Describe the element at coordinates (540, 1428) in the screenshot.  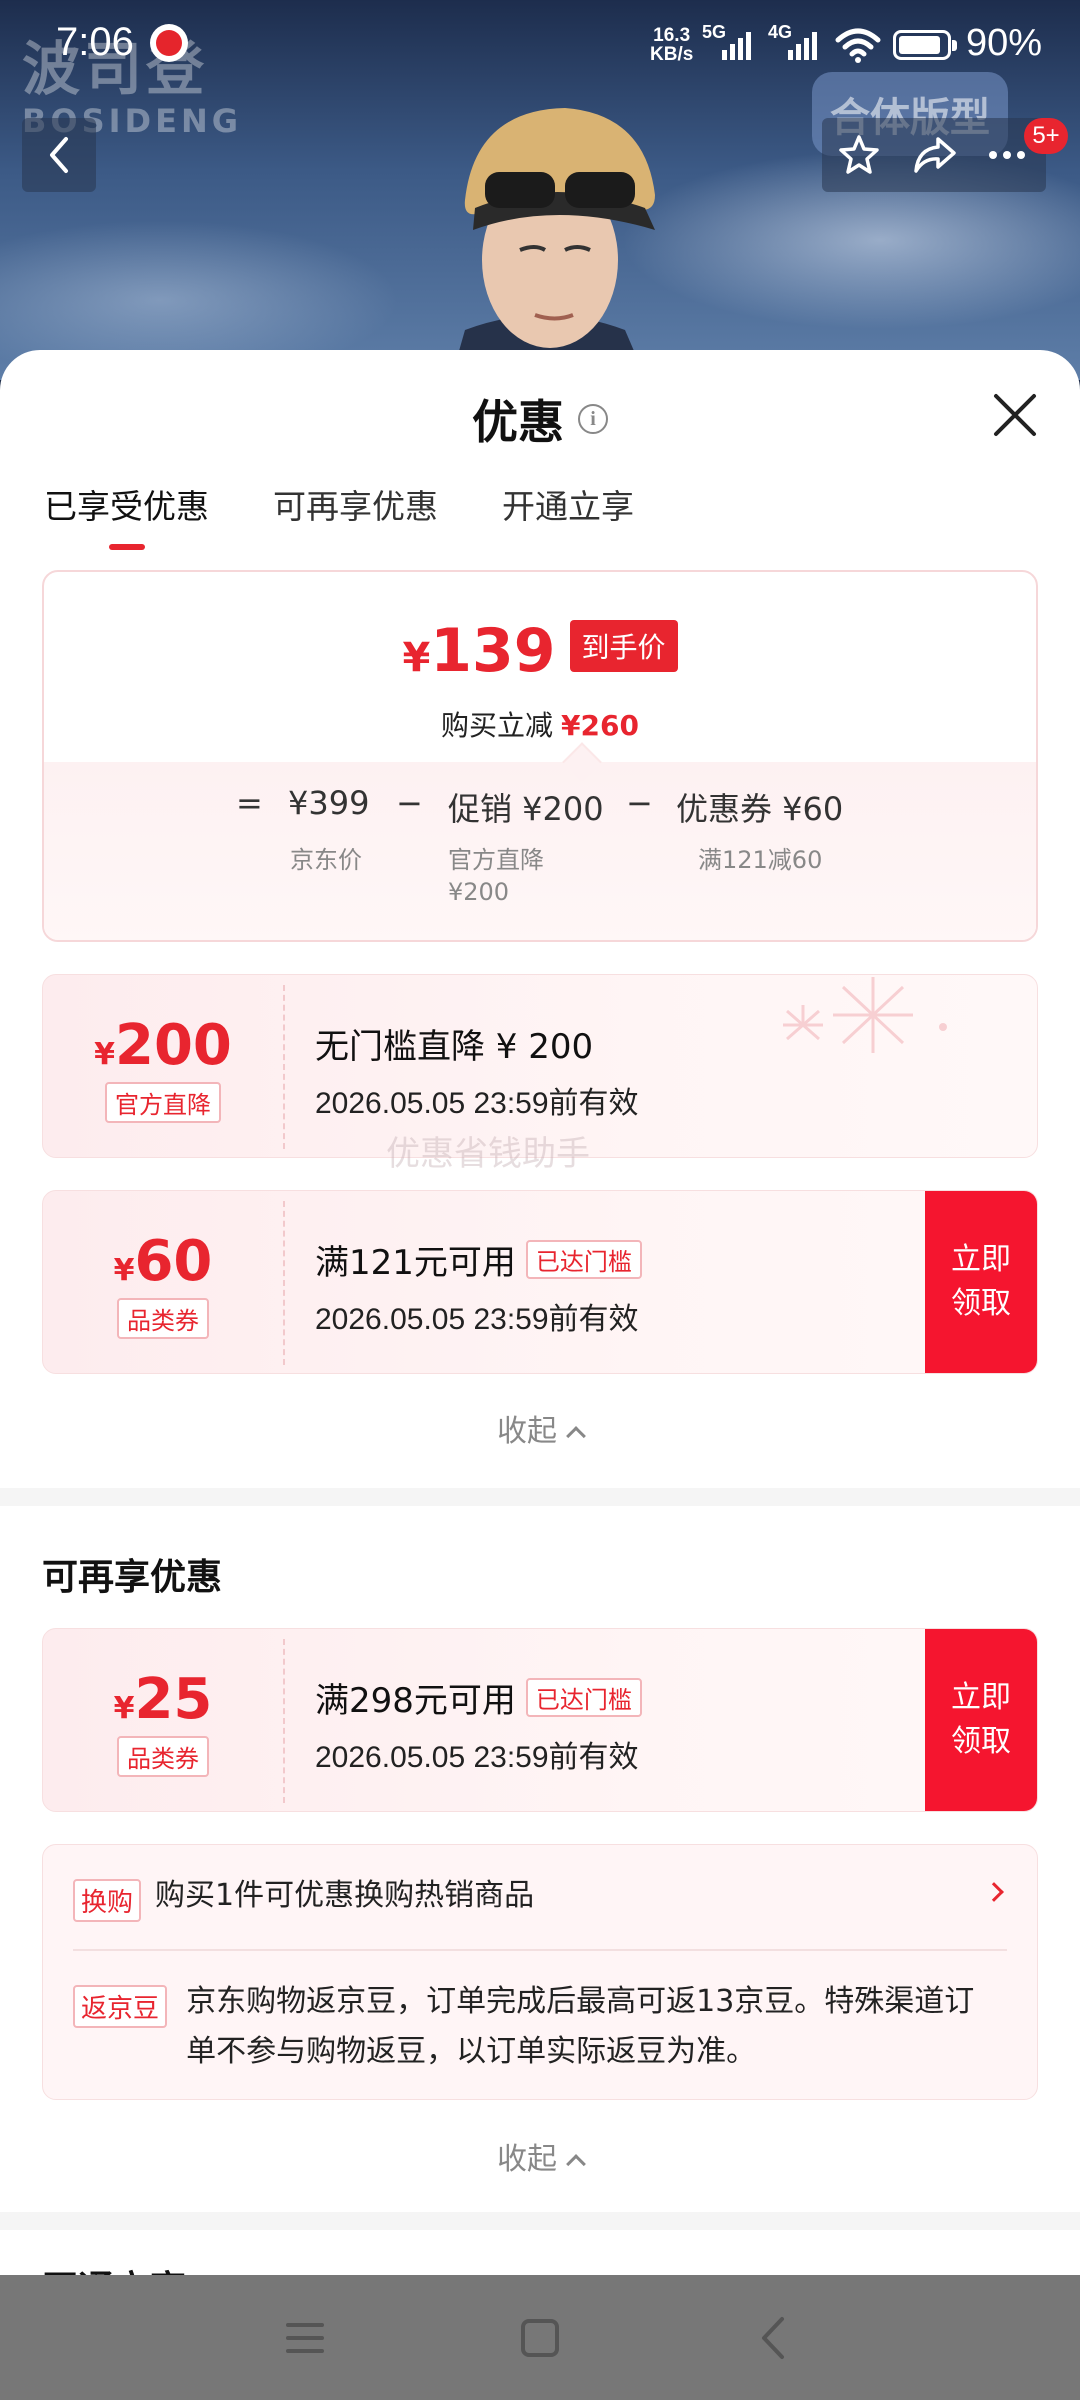
I see `collapse-button: 收起` at that location.